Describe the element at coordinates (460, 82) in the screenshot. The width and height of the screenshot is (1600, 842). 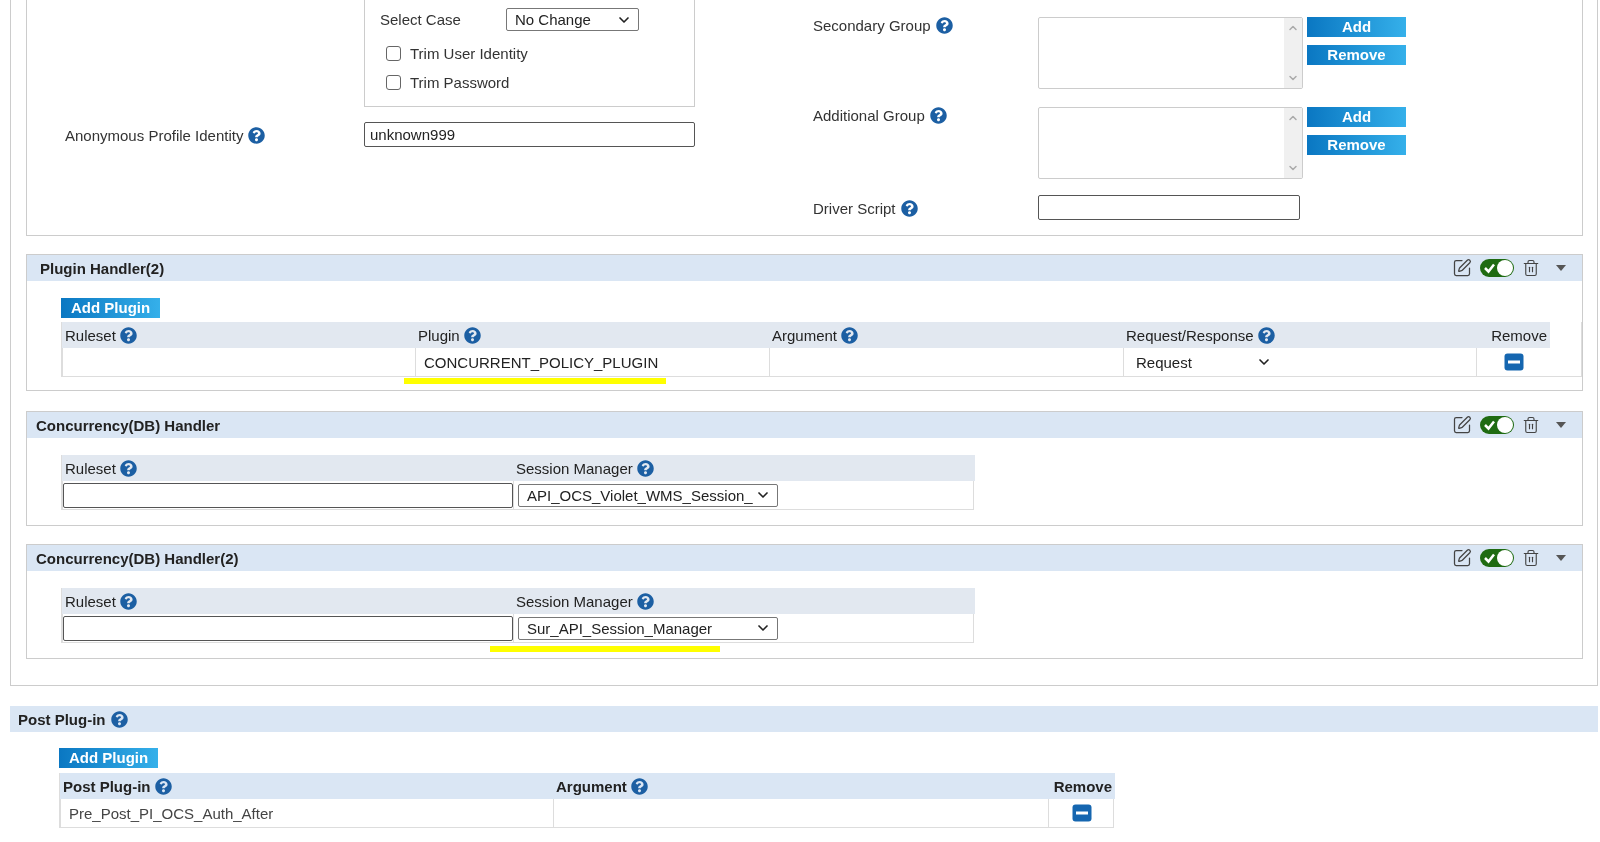
I see `checkbox-label: Trim Password` at that location.